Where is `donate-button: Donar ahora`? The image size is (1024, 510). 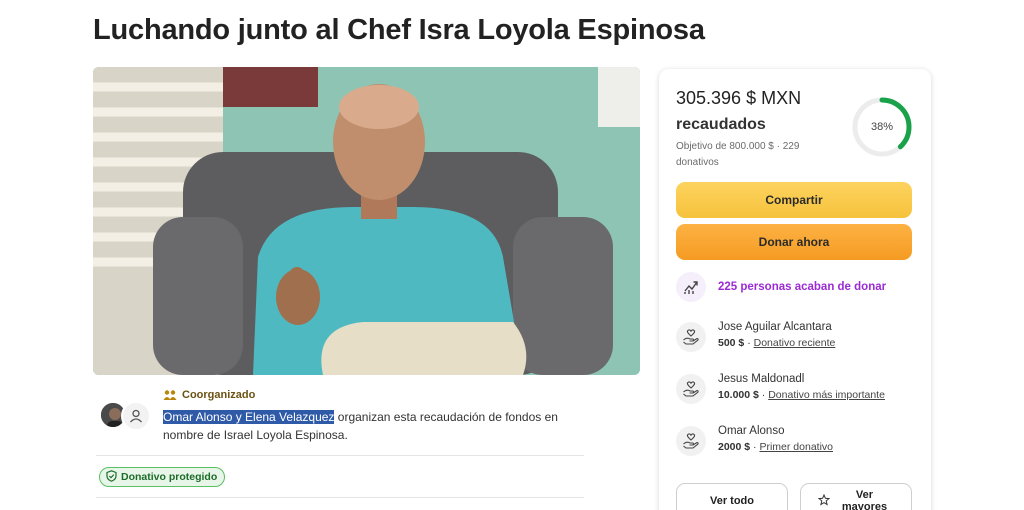 donate-button: Donar ahora is located at coordinates (794, 242).